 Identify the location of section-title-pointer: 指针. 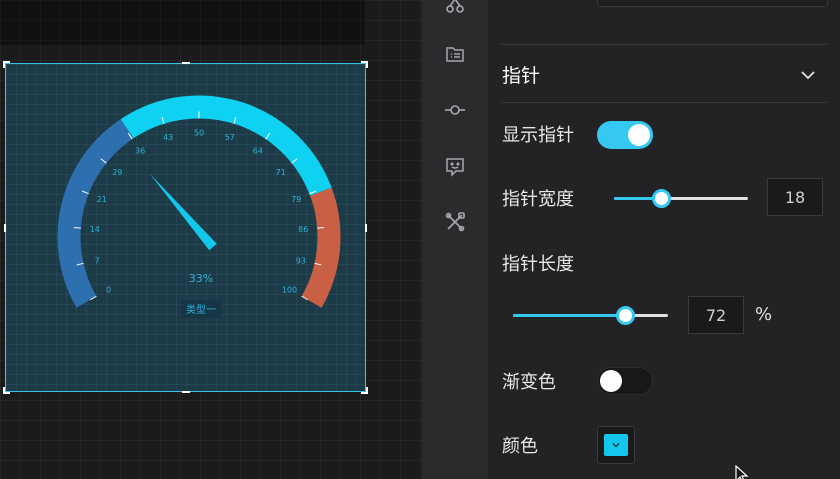
(521, 74).